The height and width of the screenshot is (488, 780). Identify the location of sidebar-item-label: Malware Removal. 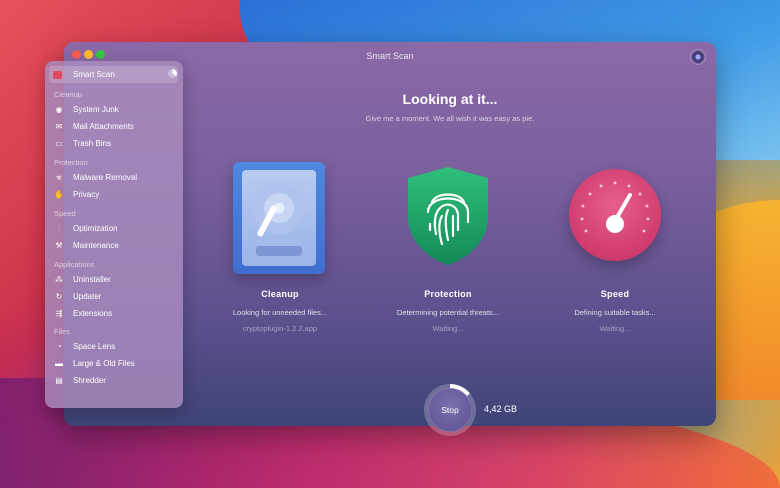
(105, 177).